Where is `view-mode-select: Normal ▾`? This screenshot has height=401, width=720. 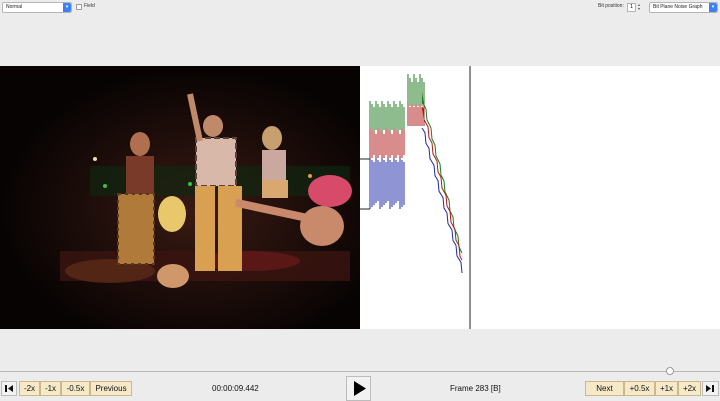 view-mode-select: Normal ▾ is located at coordinates (37, 7).